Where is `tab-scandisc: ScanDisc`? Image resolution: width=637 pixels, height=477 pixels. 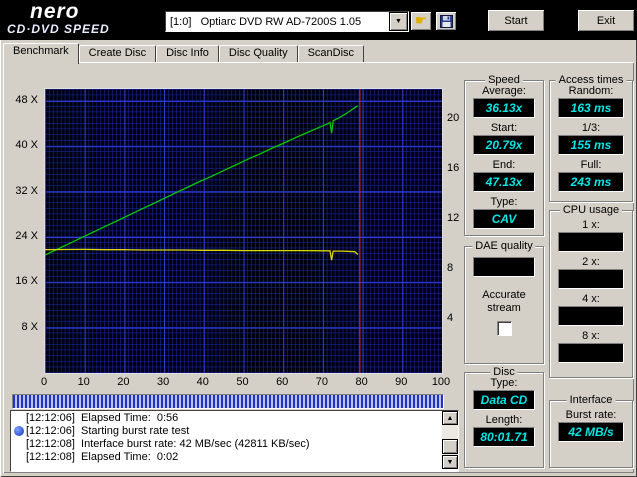
tab-scandisc: ScanDisc is located at coordinates (331, 53).